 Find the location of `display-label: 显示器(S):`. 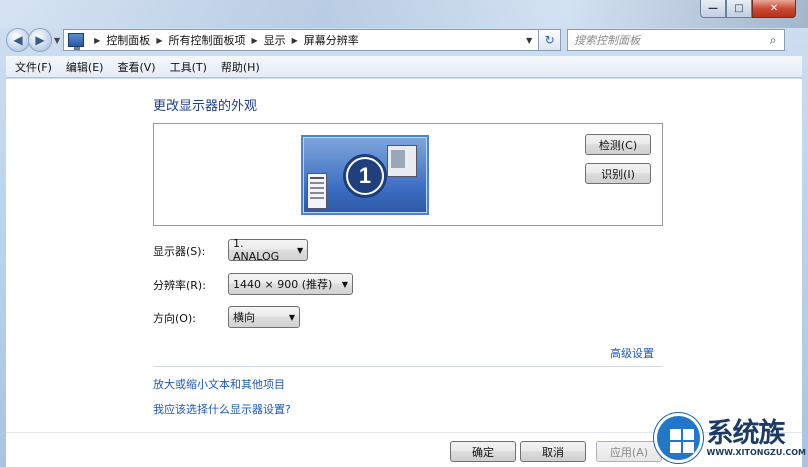

display-label: 显示器(S): is located at coordinates (179, 251).